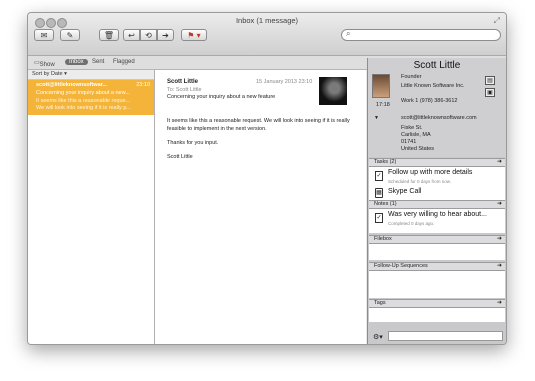 The width and height of the screenshot is (535, 381). I want to click on task-schedule: Scheduled for 0 days from now., so click(420, 181).